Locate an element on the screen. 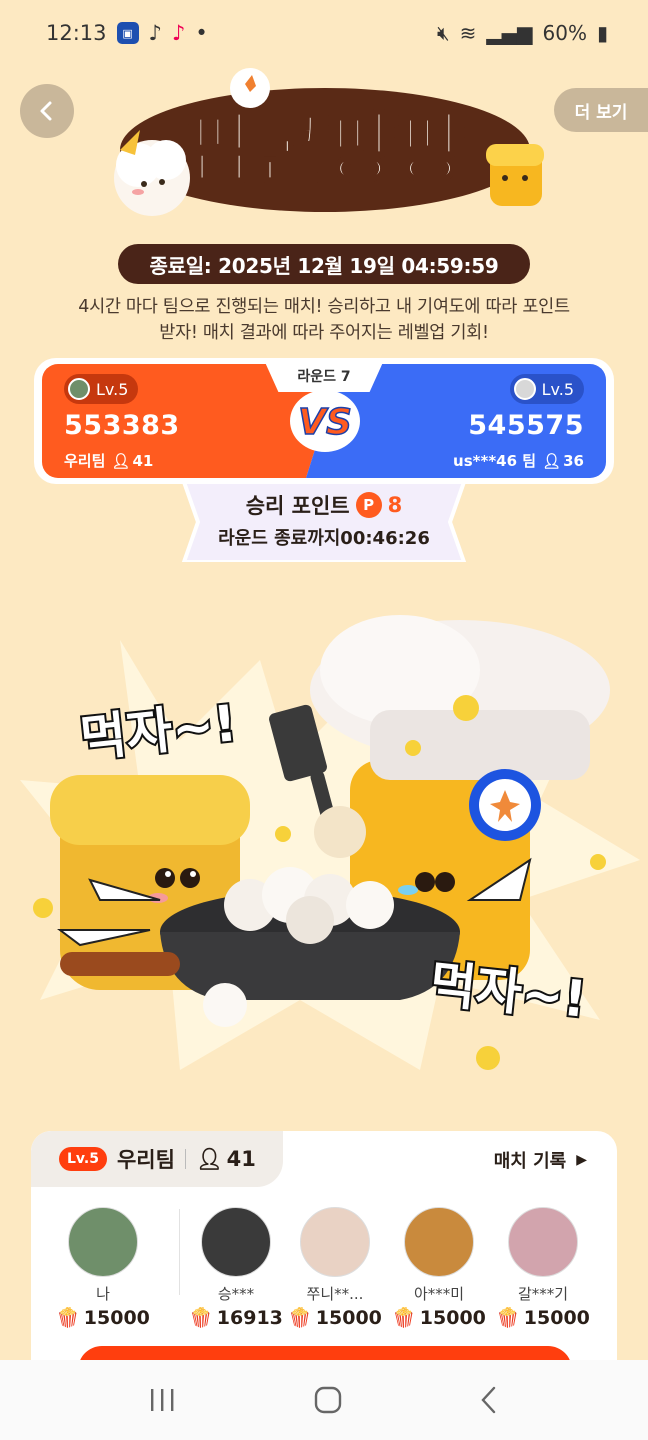  team-level-badge: Lv.5 is located at coordinates (83, 1159).